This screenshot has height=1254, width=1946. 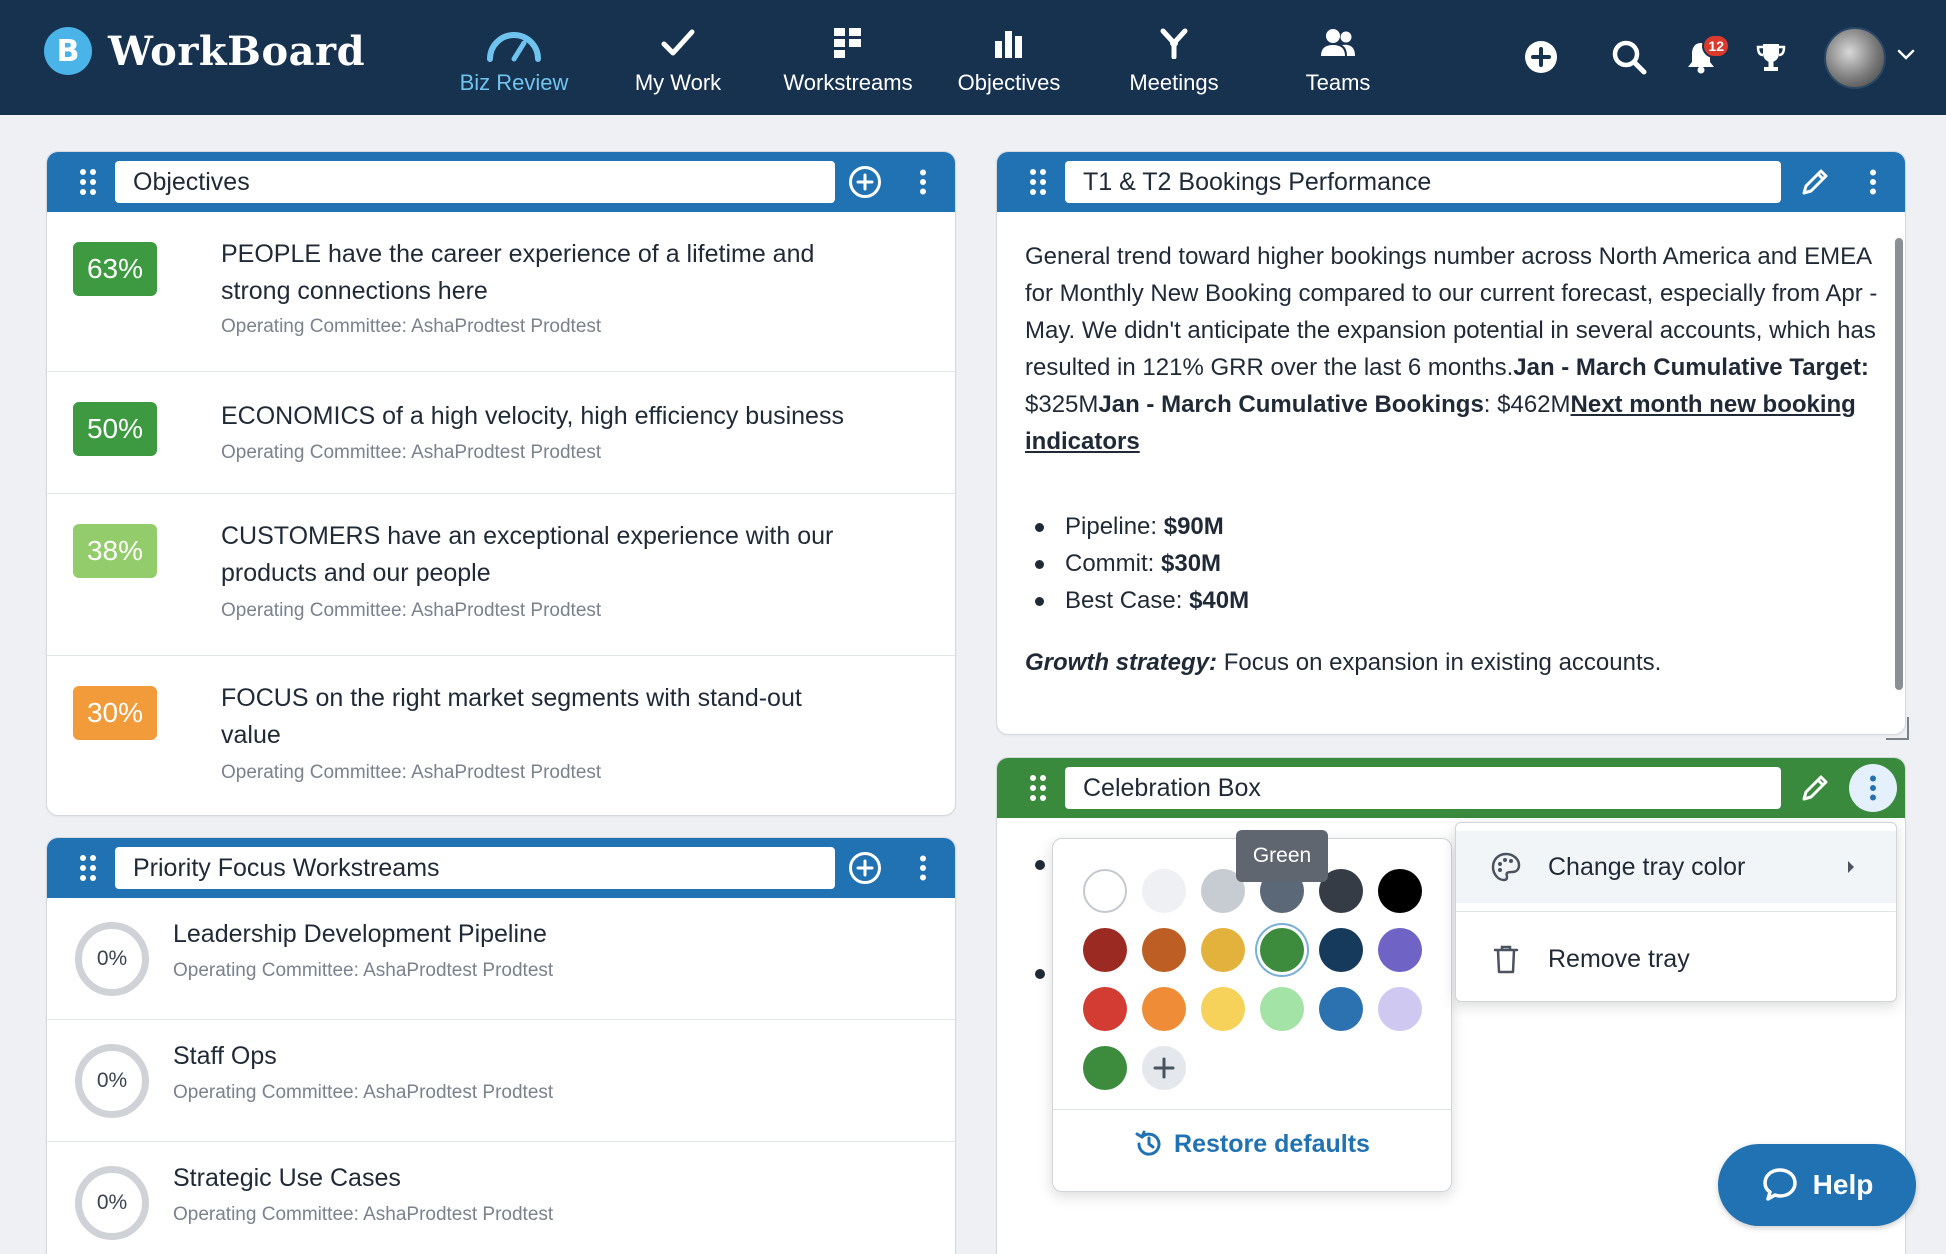 I want to click on resize-handle-icon, so click(x=1897, y=728).